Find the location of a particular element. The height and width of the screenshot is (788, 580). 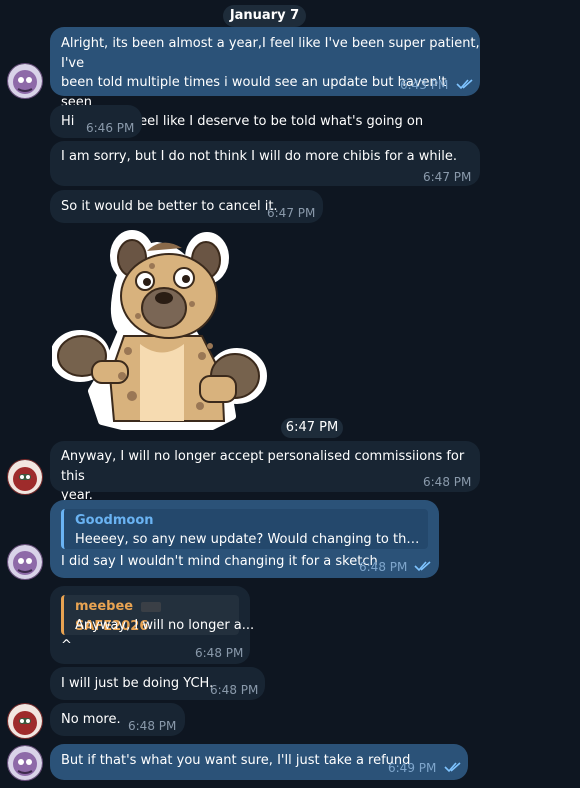

message-text: Hi is located at coordinates (68, 121).